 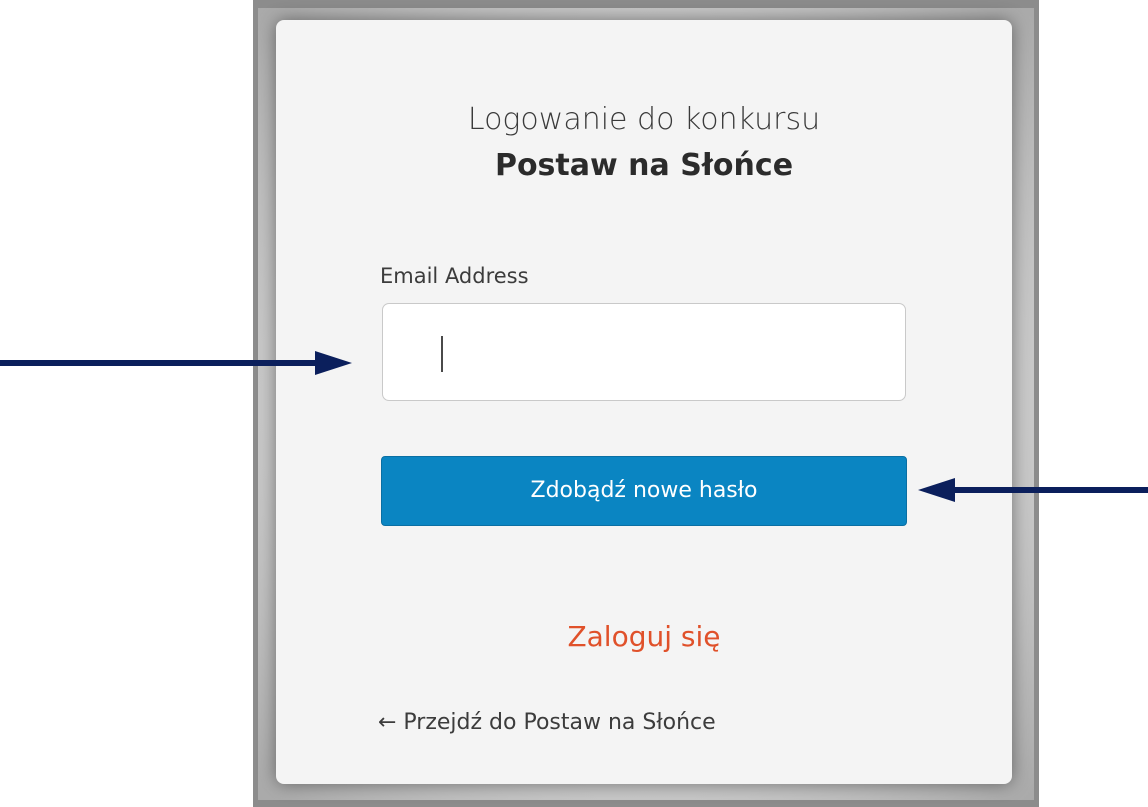 What do you see at coordinates (547, 722) in the screenshot?
I see `back-to-site-link: ← Przejdź do Postaw na Słońce` at bounding box center [547, 722].